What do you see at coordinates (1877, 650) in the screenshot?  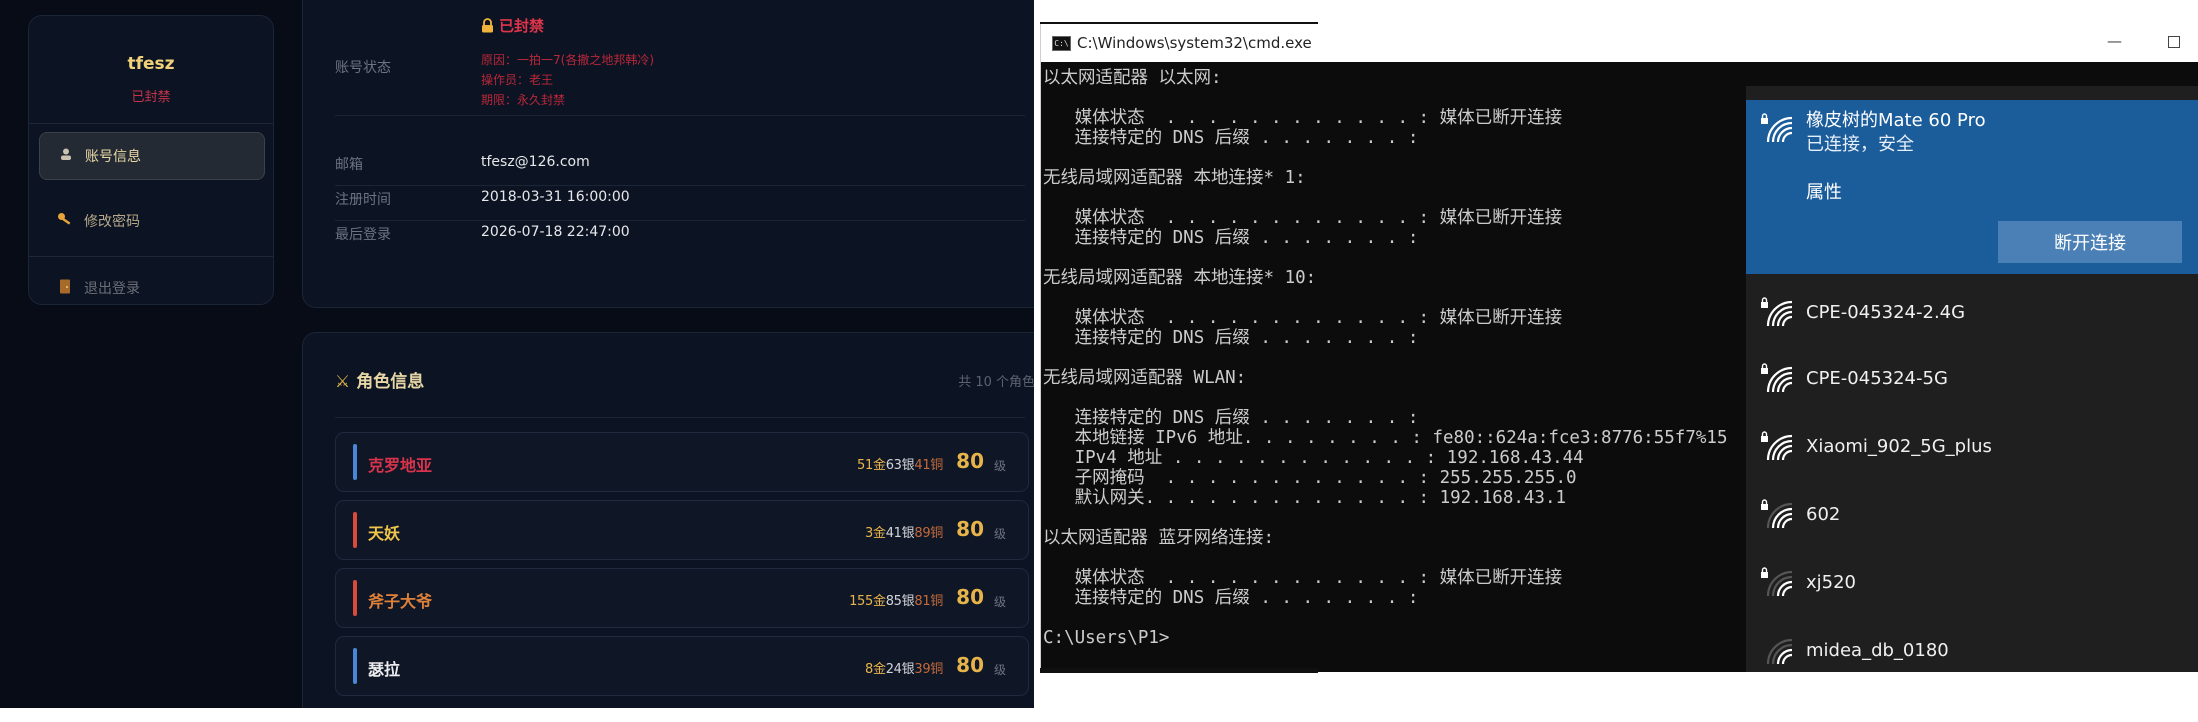 I see `network-name: midea_db_0180` at bounding box center [1877, 650].